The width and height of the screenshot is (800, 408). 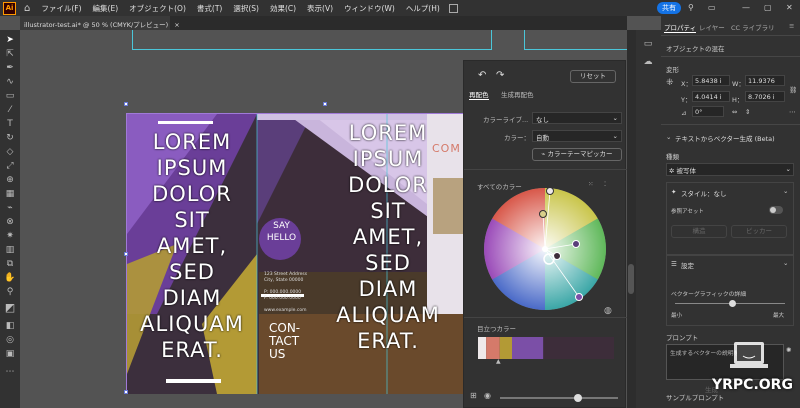 What do you see at coordinates (10, 236) in the screenshot?
I see `symbol-tool-icon: ✷` at bounding box center [10, 236].